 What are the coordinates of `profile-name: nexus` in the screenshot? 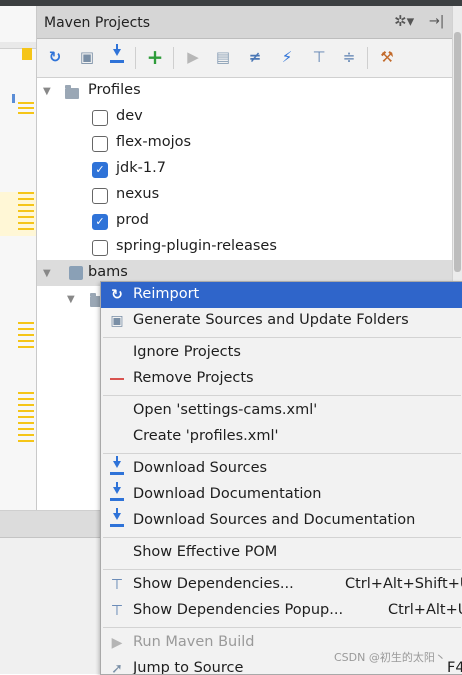 It's located at (138, 194).